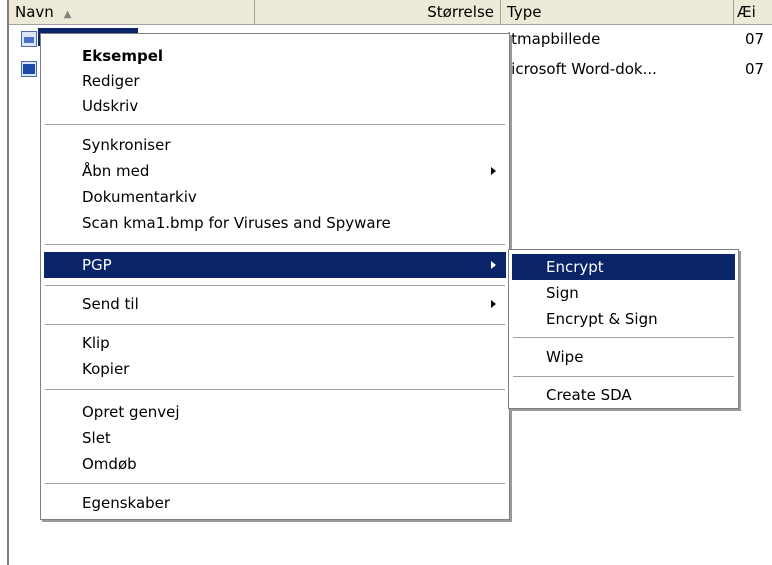 The width and height of the screenshot is (772, 565). Describe the element at coordinates (275, 197) in the screenshot. I see `menu-item-dokumentarkiv: Dokumentarkiv` at that location.